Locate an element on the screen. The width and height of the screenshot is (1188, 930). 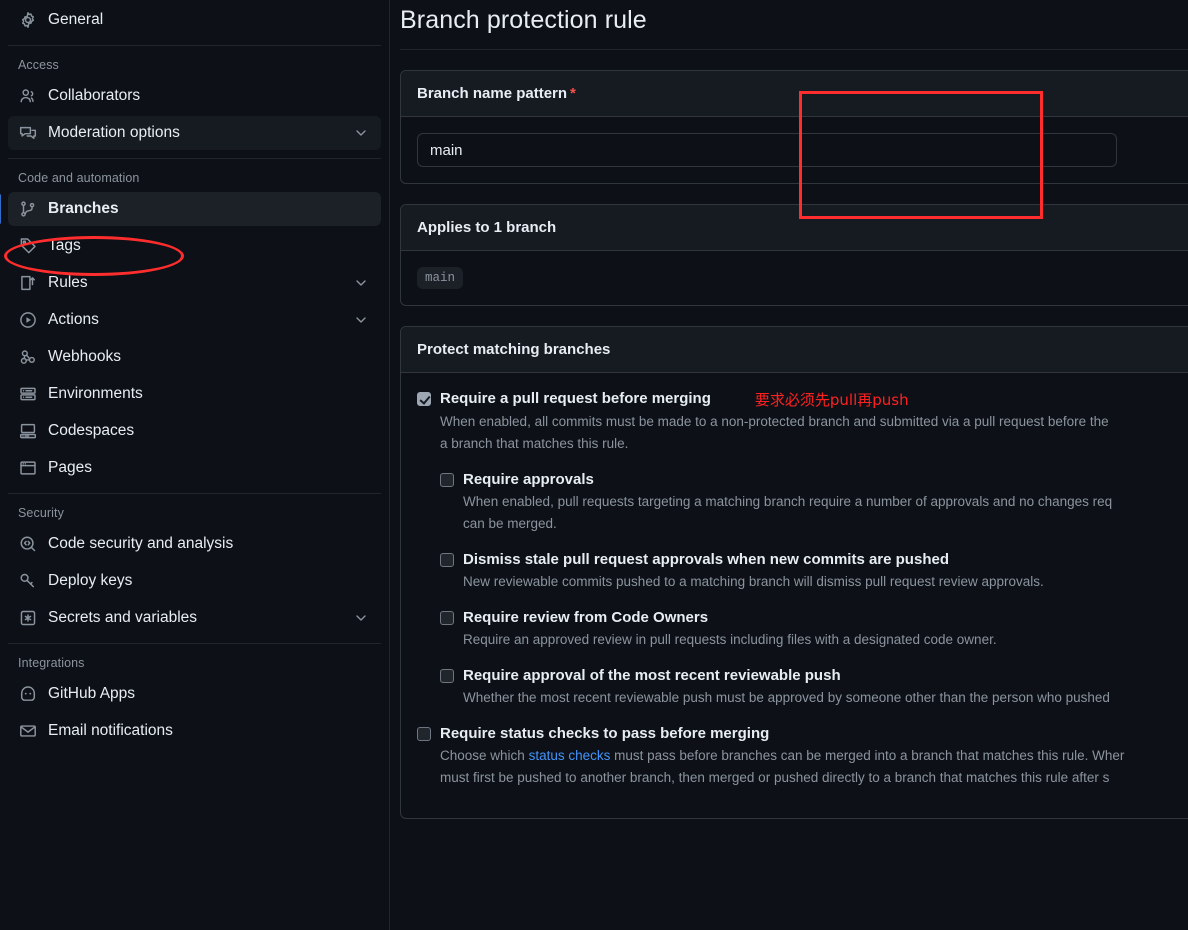
page-title: Branch protection rule is located at coordinates (523, 20).